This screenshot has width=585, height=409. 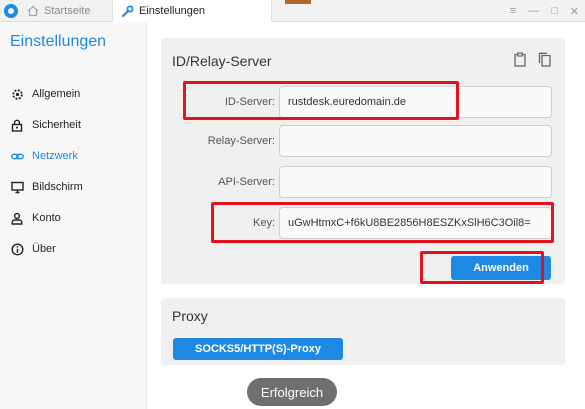 What do you see at coordinates (249, 102) in the screenshot?
I see `id-server-label: ID-Server:` at bounding box center [249, 102].